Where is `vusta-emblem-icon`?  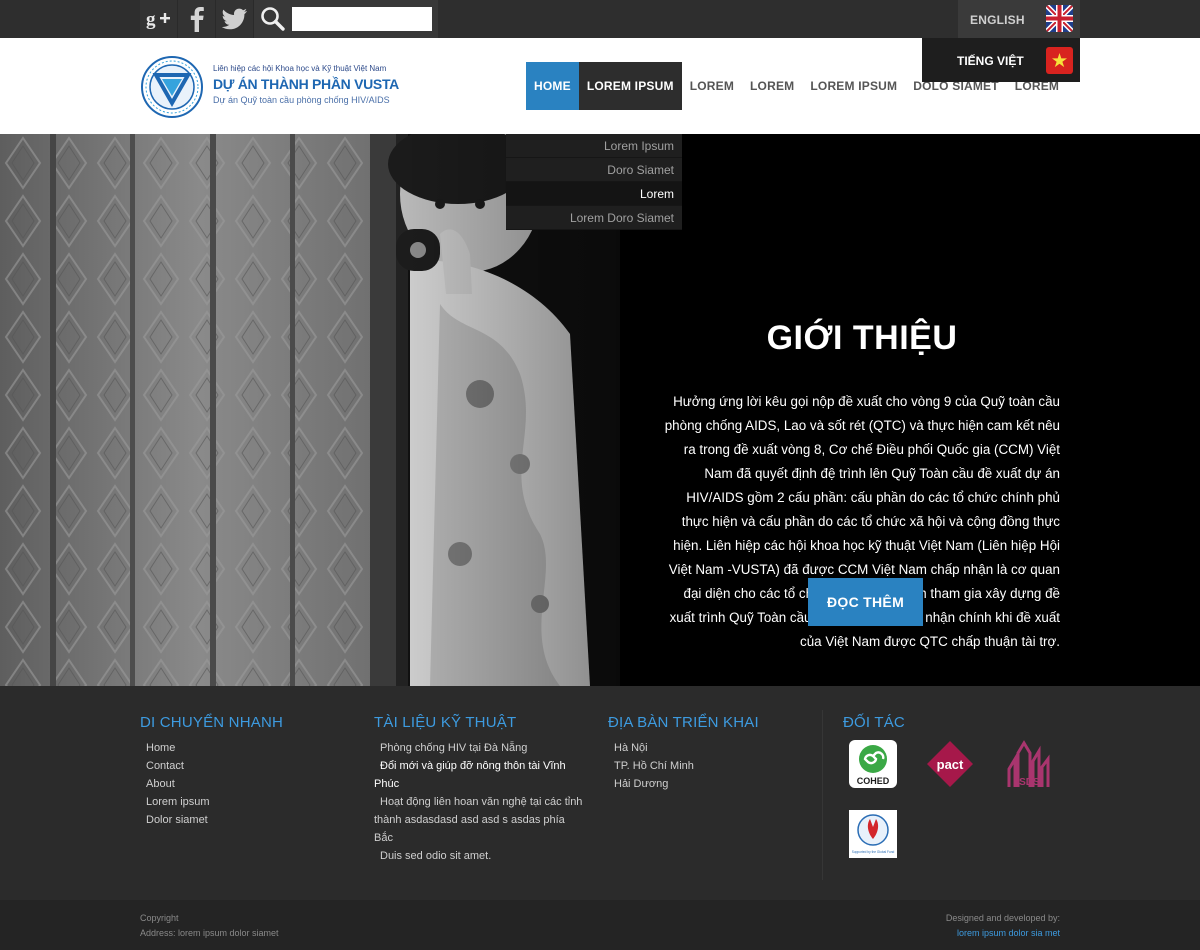
vusta-emblem-icon is located at coordinates (172, 87).